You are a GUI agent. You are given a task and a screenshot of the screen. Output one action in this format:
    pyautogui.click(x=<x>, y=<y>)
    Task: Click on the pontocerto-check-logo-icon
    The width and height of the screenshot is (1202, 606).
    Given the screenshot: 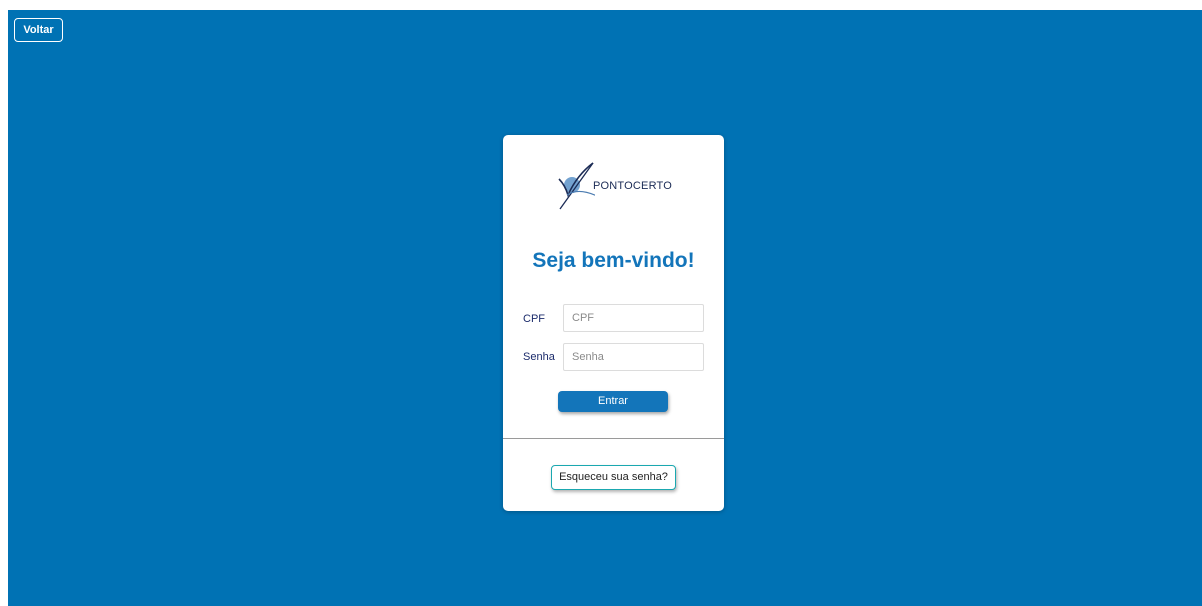 What is the action you would take?
    pyautogui.click(x=576, y=186)
    